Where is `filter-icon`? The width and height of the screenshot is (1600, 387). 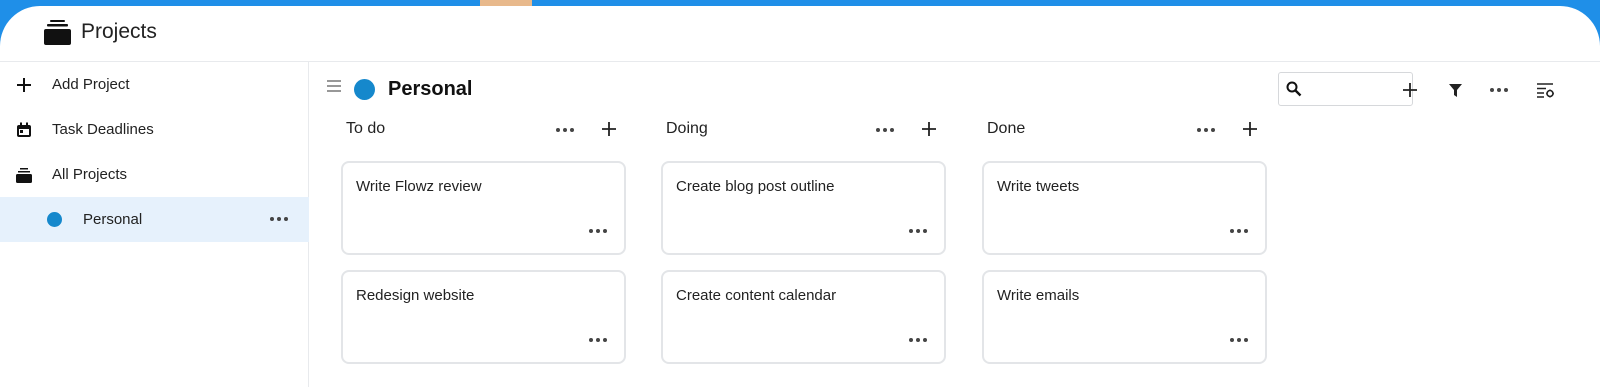 filter-icon is located at coordinates (1455, 90).